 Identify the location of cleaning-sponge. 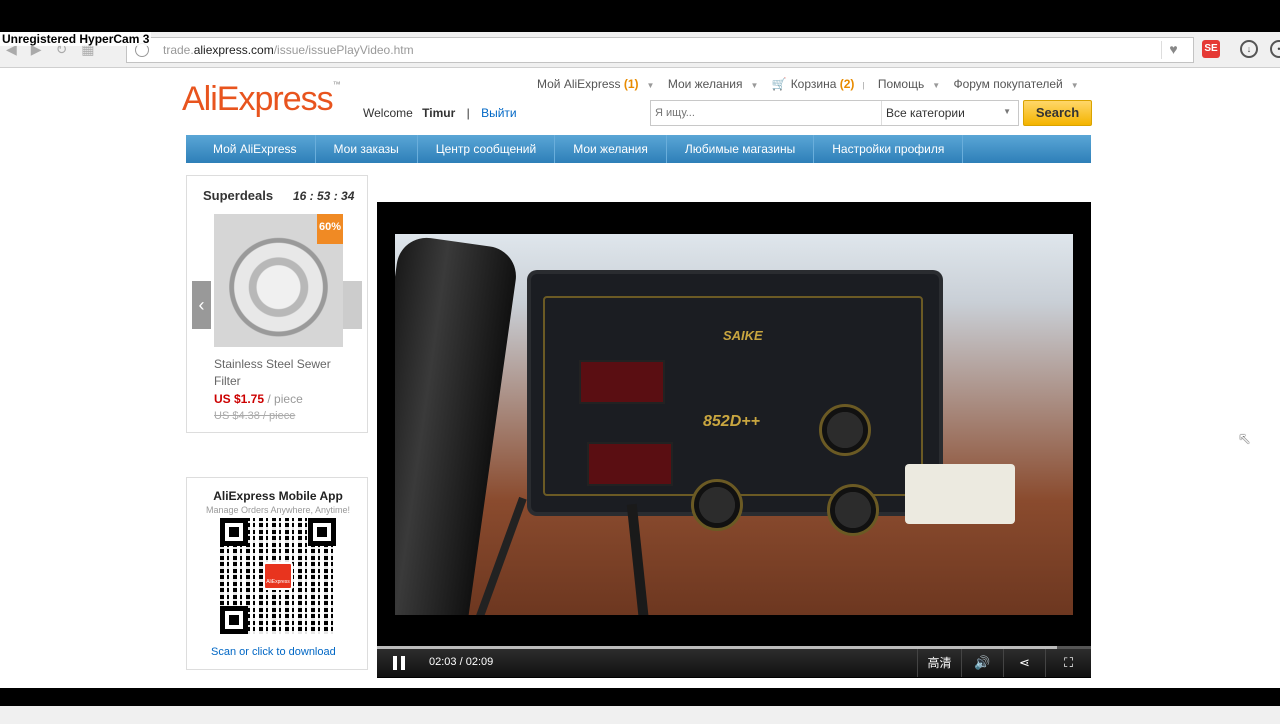
(960, 494).